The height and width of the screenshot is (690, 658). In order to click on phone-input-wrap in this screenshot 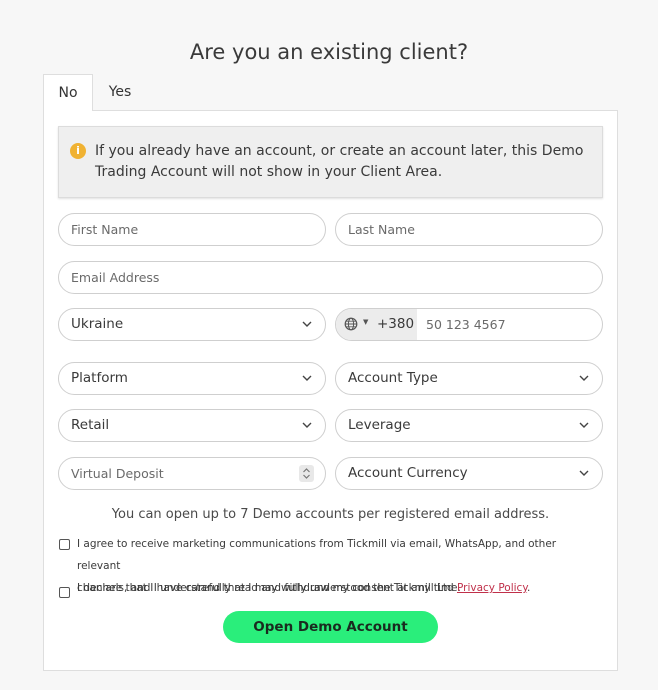, I will do `click(509, 324)`.